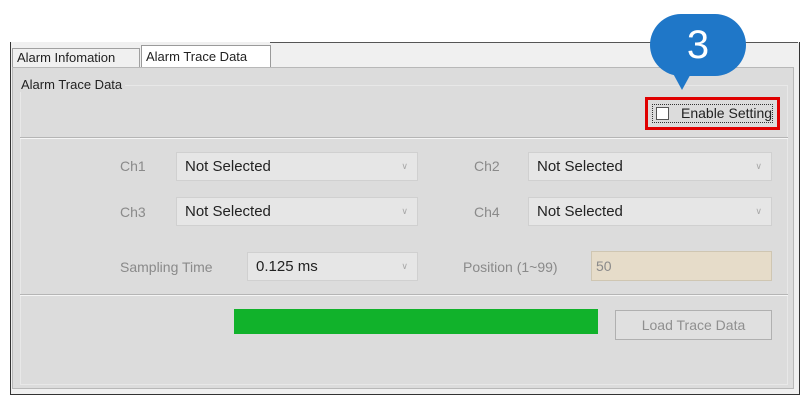 The height and width of the screenshot is (397, 802). Describe the element at coordinates (510, 267) in the screenshot. I see `position-label: Position (1~99)` at that location.